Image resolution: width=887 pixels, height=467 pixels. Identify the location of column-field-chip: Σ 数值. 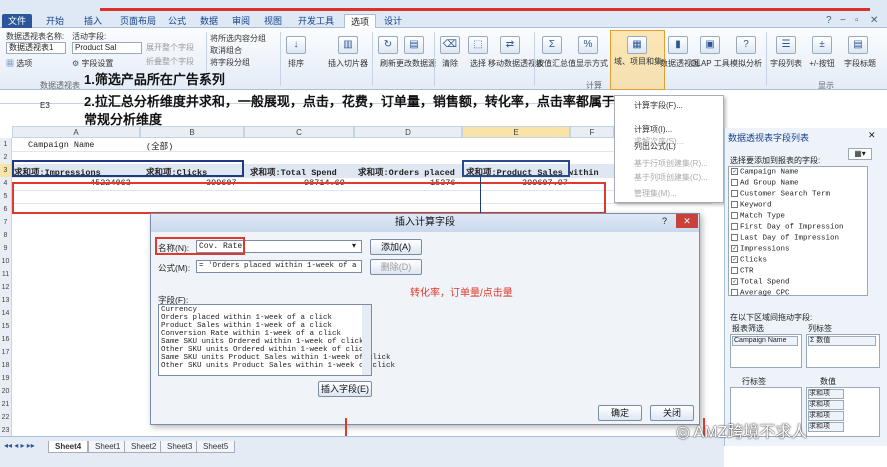
(842, 341).